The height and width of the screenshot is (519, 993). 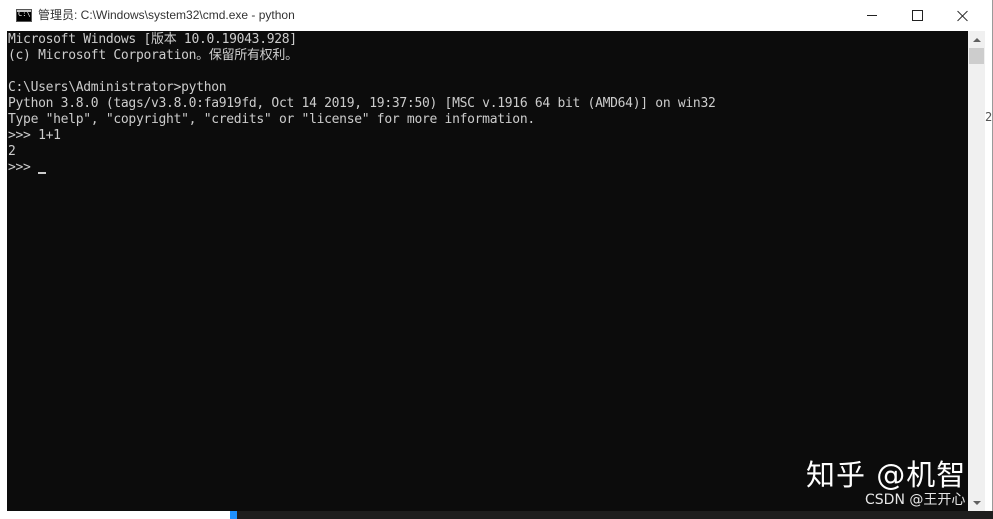 I want to click on scroll-down-button, so click(x=976, y=502).